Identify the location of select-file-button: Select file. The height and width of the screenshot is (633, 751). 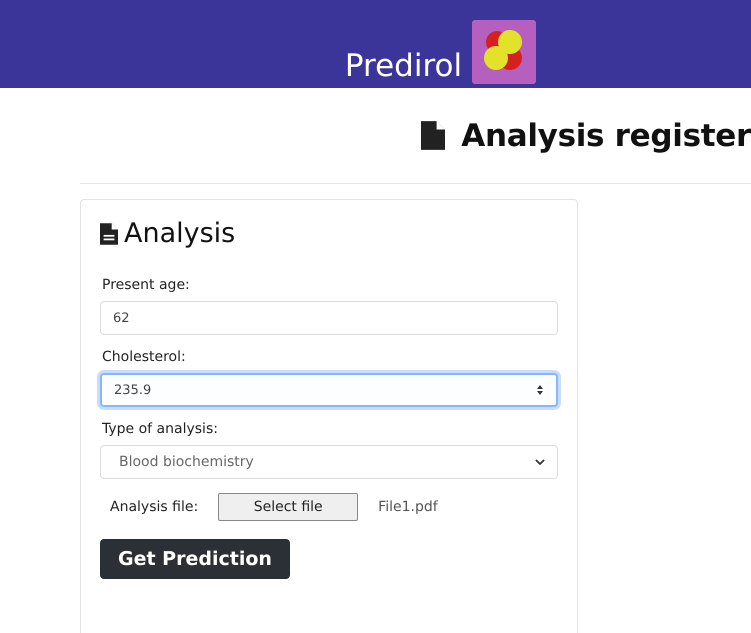
(288, 507).